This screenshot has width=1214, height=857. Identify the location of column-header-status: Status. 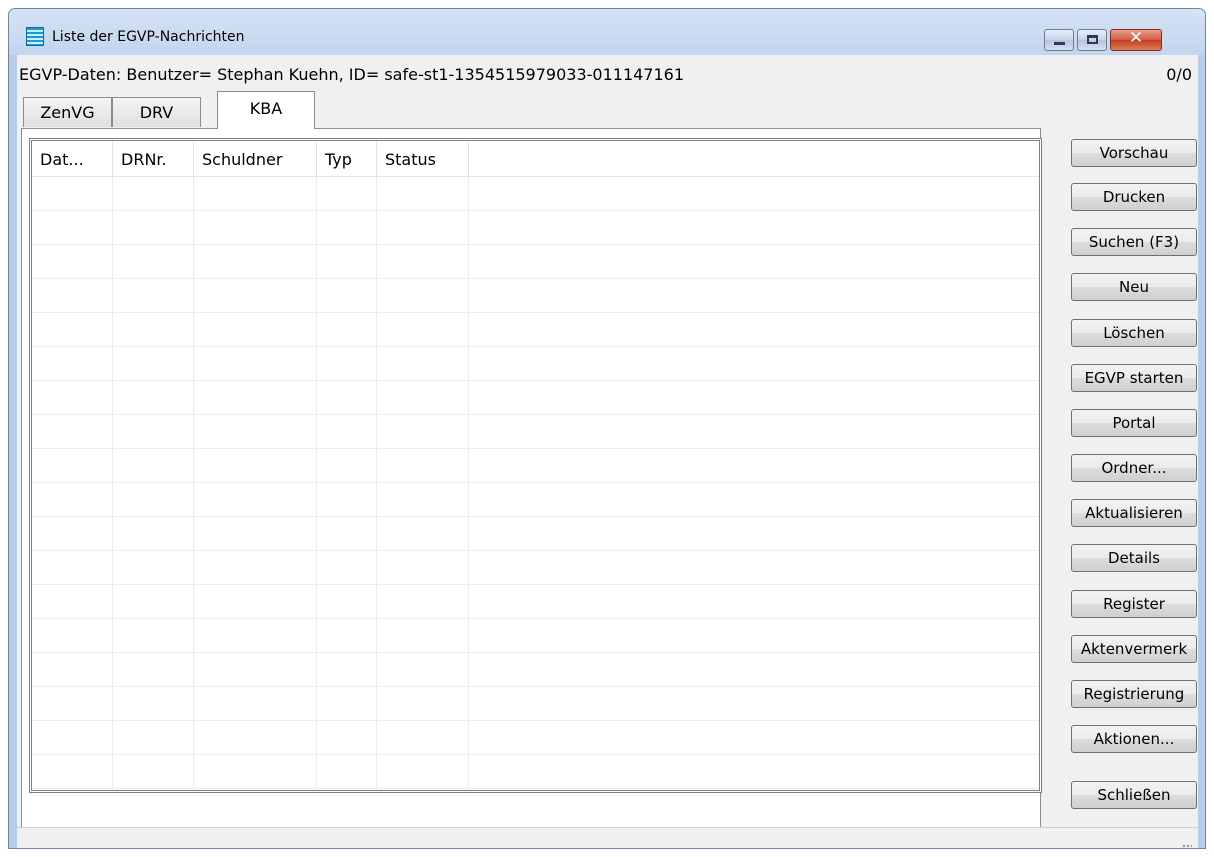
(423, 159).